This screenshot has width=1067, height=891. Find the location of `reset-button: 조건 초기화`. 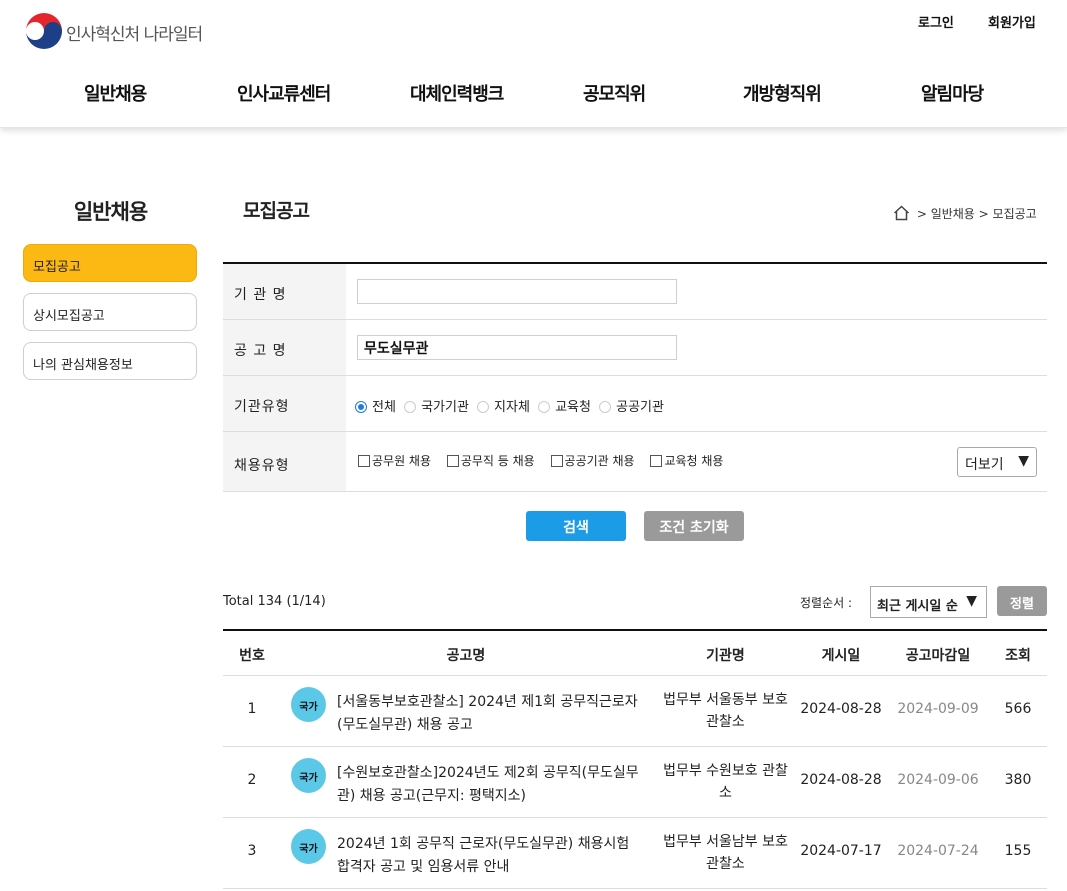

reset-button: 조건 초기화 is located at coordinates (694, 526).